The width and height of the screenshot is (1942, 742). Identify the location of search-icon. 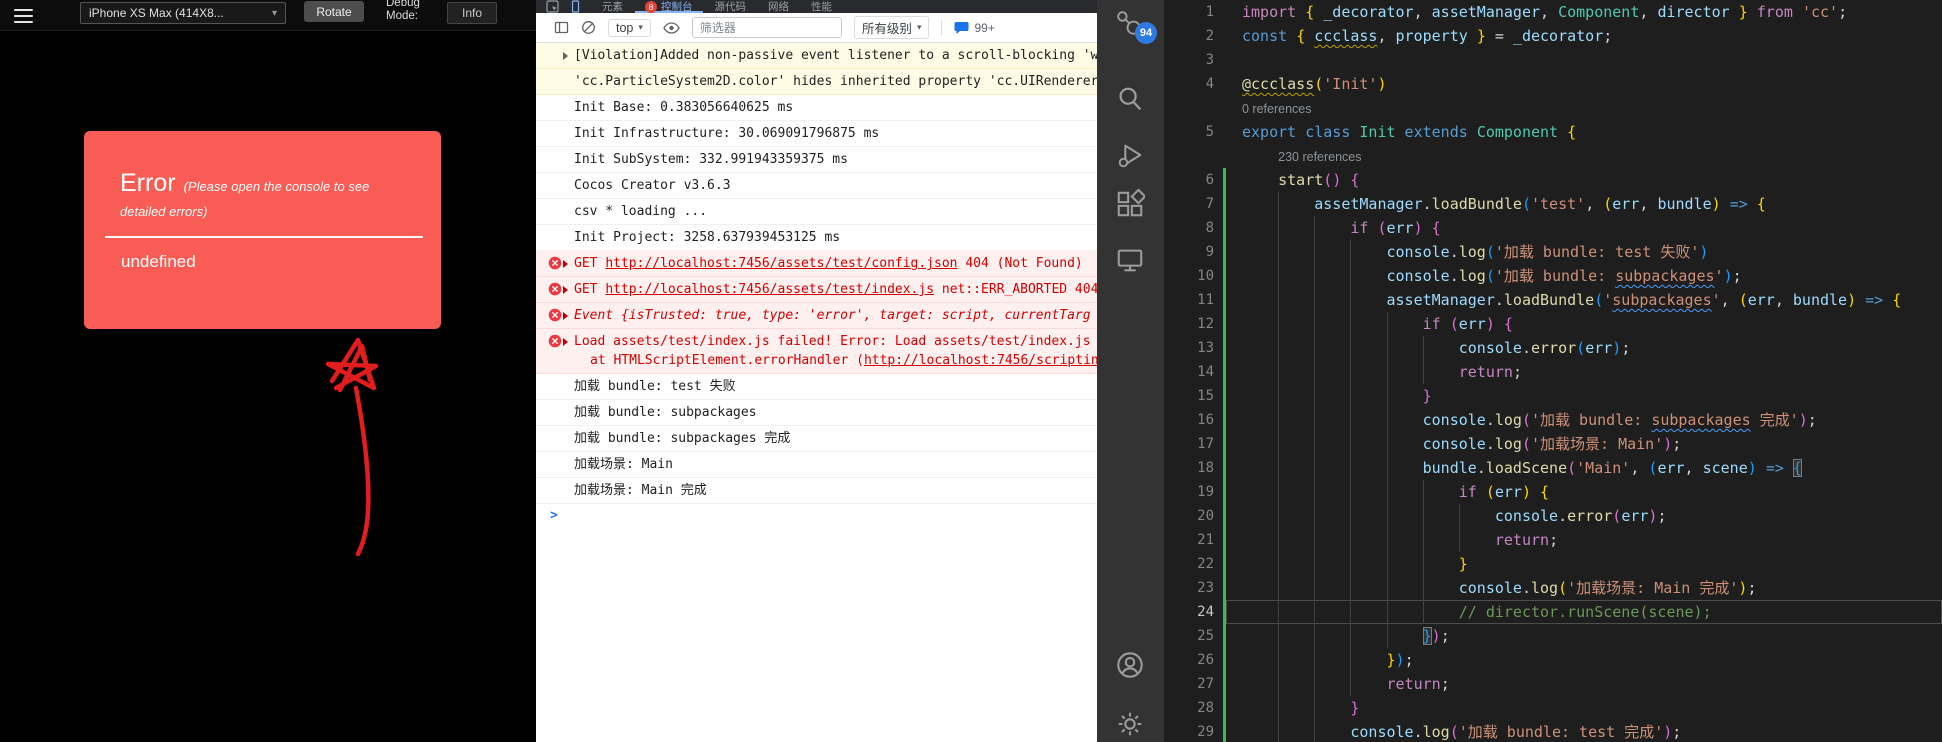
(1130, 99).